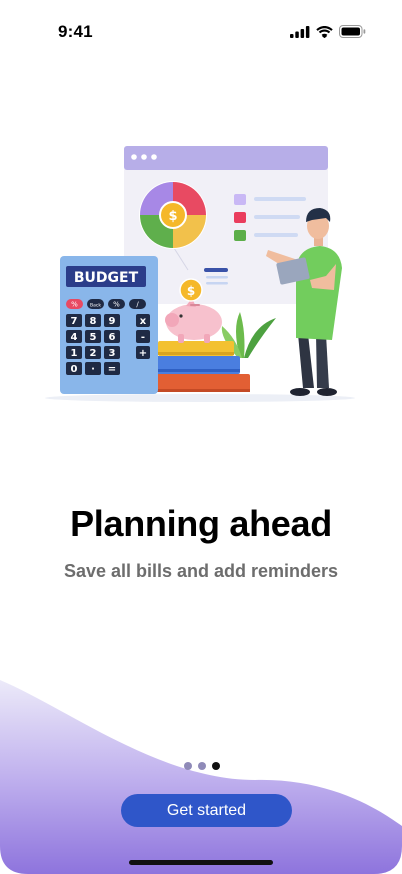 The width and height of the screenshot is (402, 874). Describe the element at coordinates (201, 30) in the screenshot. I see `status-bar: 9:41` at that location.